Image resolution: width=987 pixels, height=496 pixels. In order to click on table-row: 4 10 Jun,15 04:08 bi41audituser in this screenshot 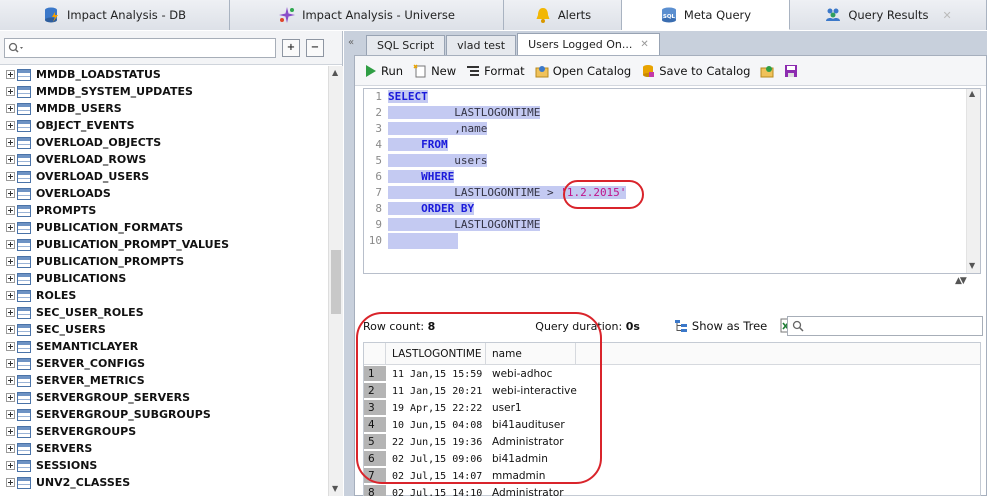, I will do `click(672, 425)`.